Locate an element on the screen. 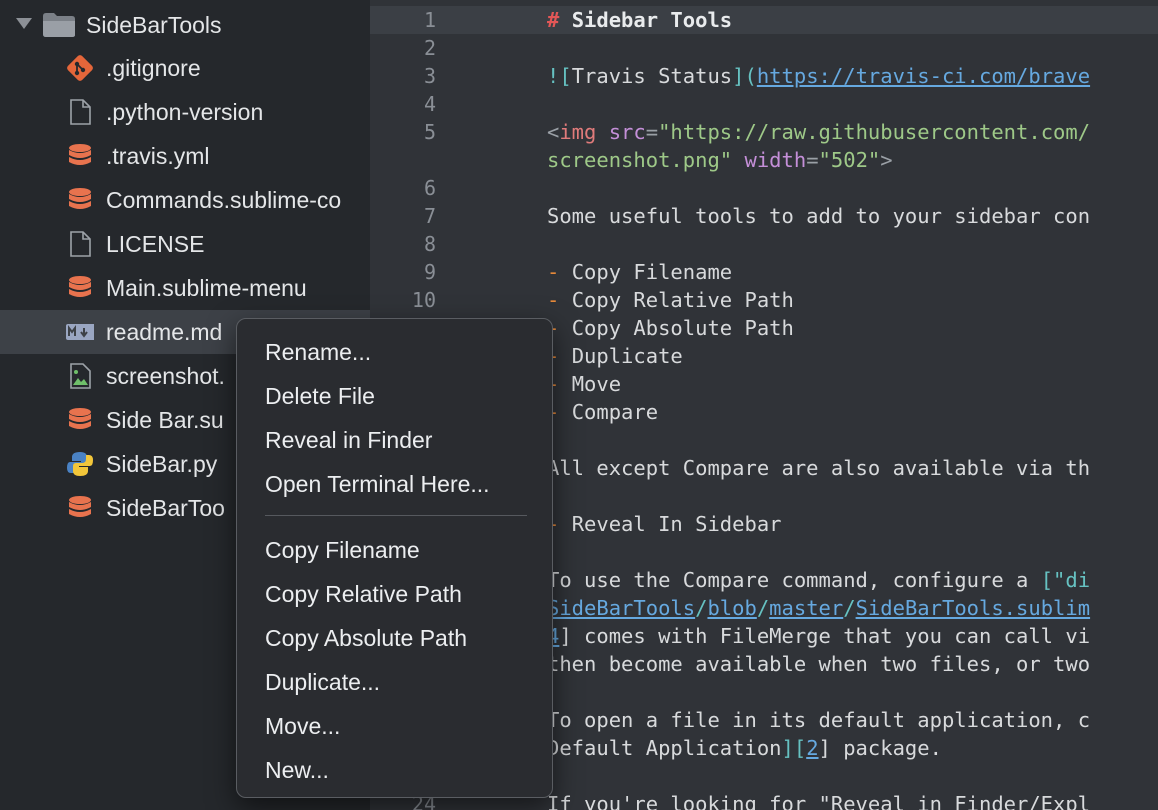 This screenshot has width=1158, height=810. code-line: - Copy Absolute Path is located at coordinates (670, 328).